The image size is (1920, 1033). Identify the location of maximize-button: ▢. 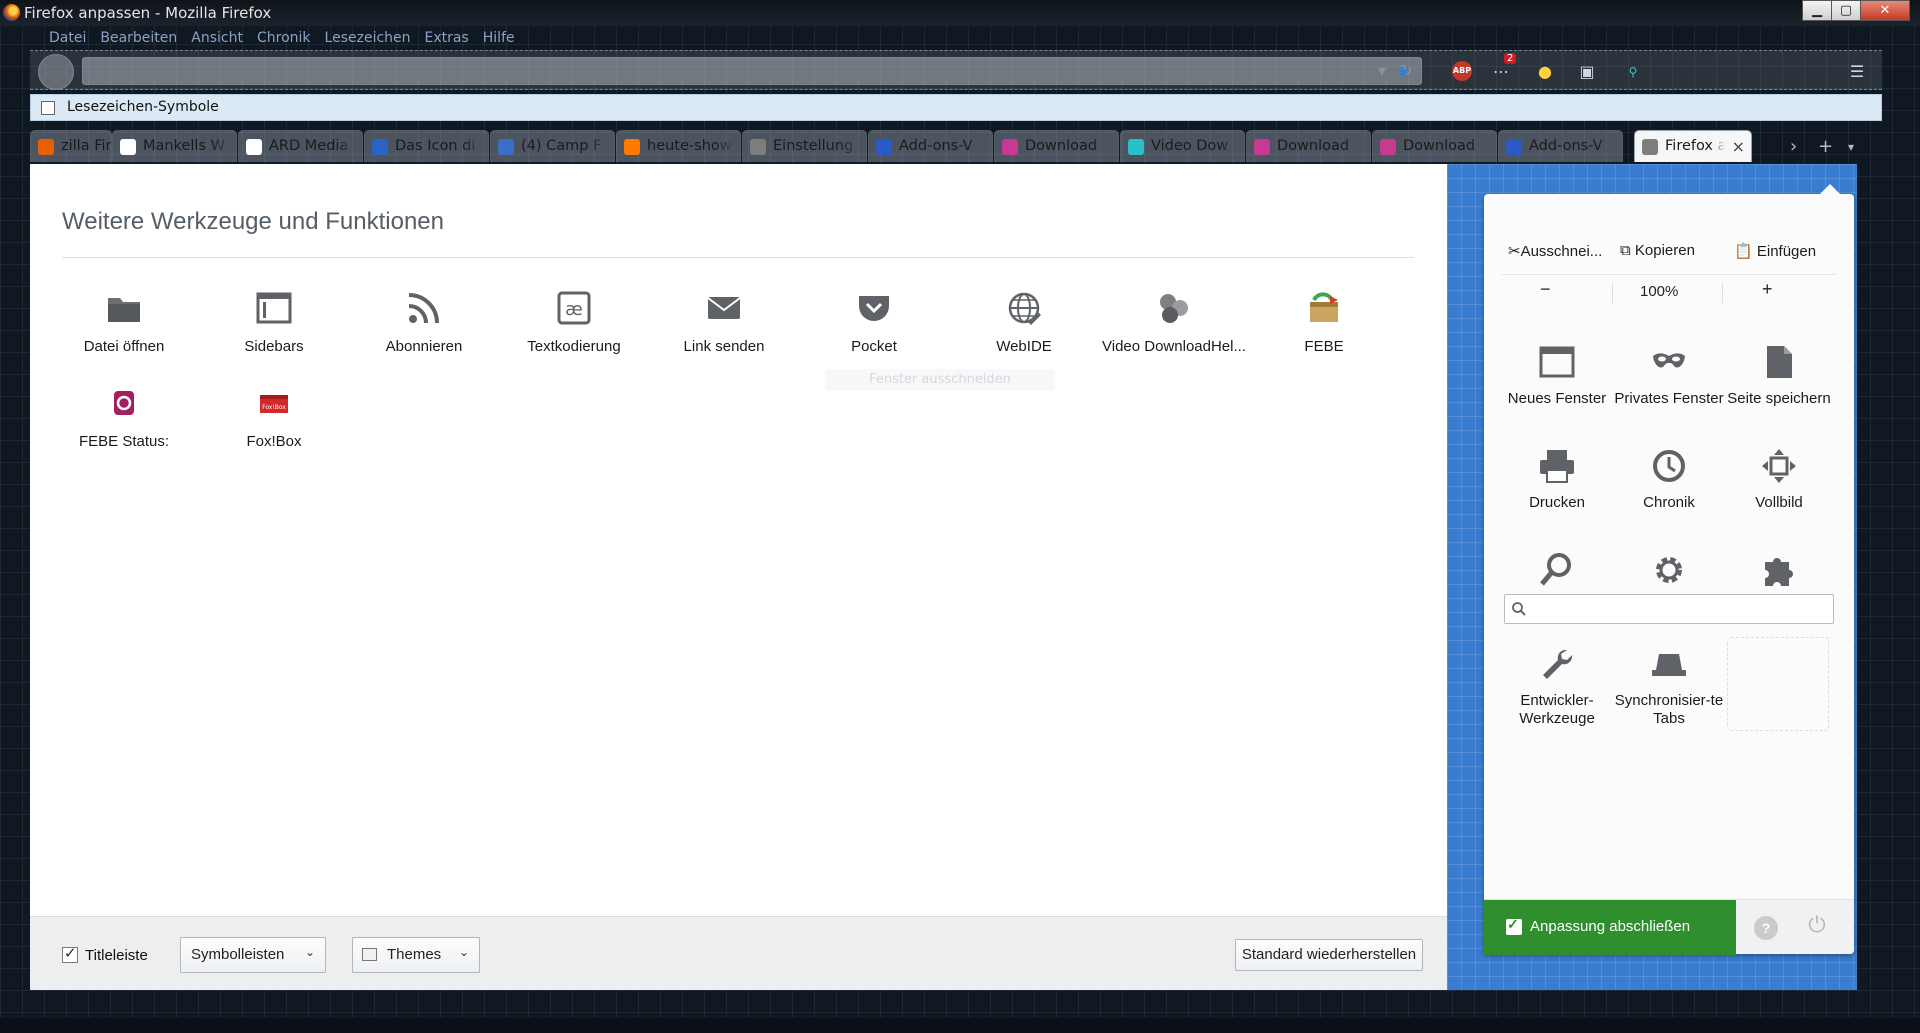
(1846, 10).